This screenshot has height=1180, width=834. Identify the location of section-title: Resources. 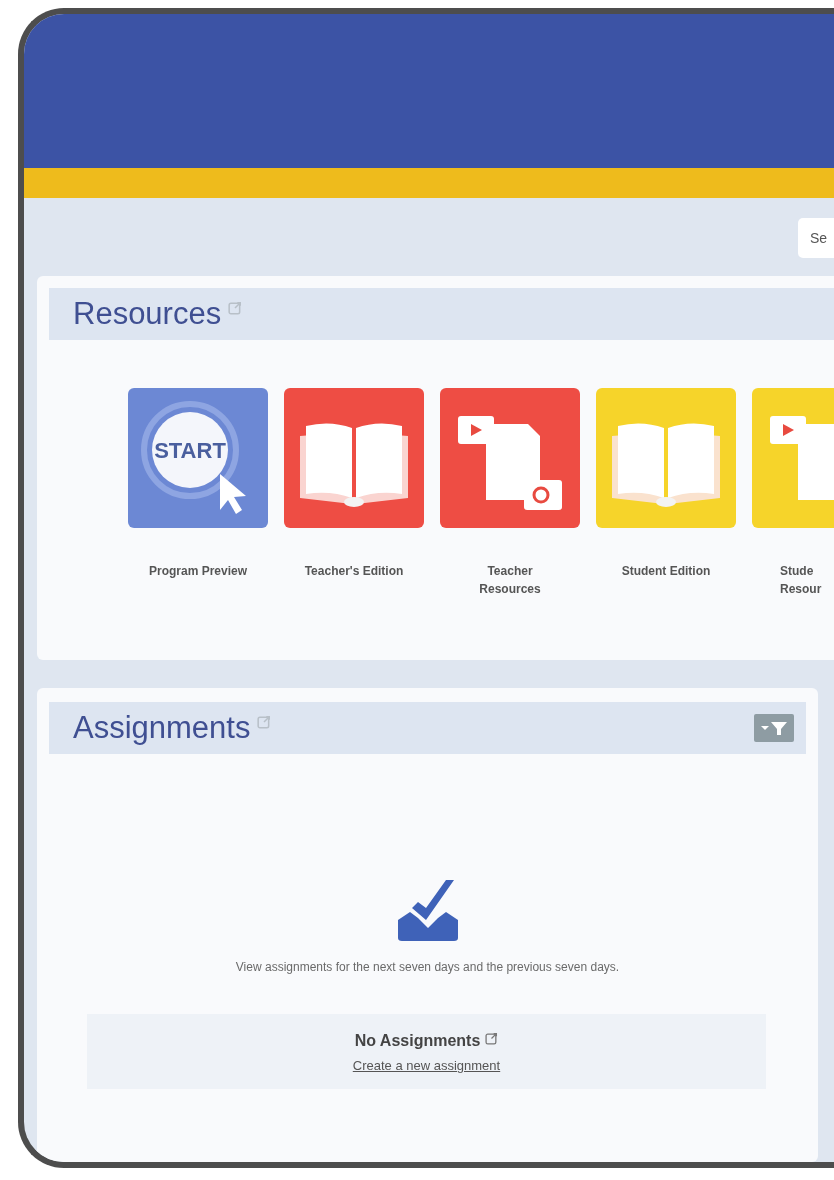
(147, 314).